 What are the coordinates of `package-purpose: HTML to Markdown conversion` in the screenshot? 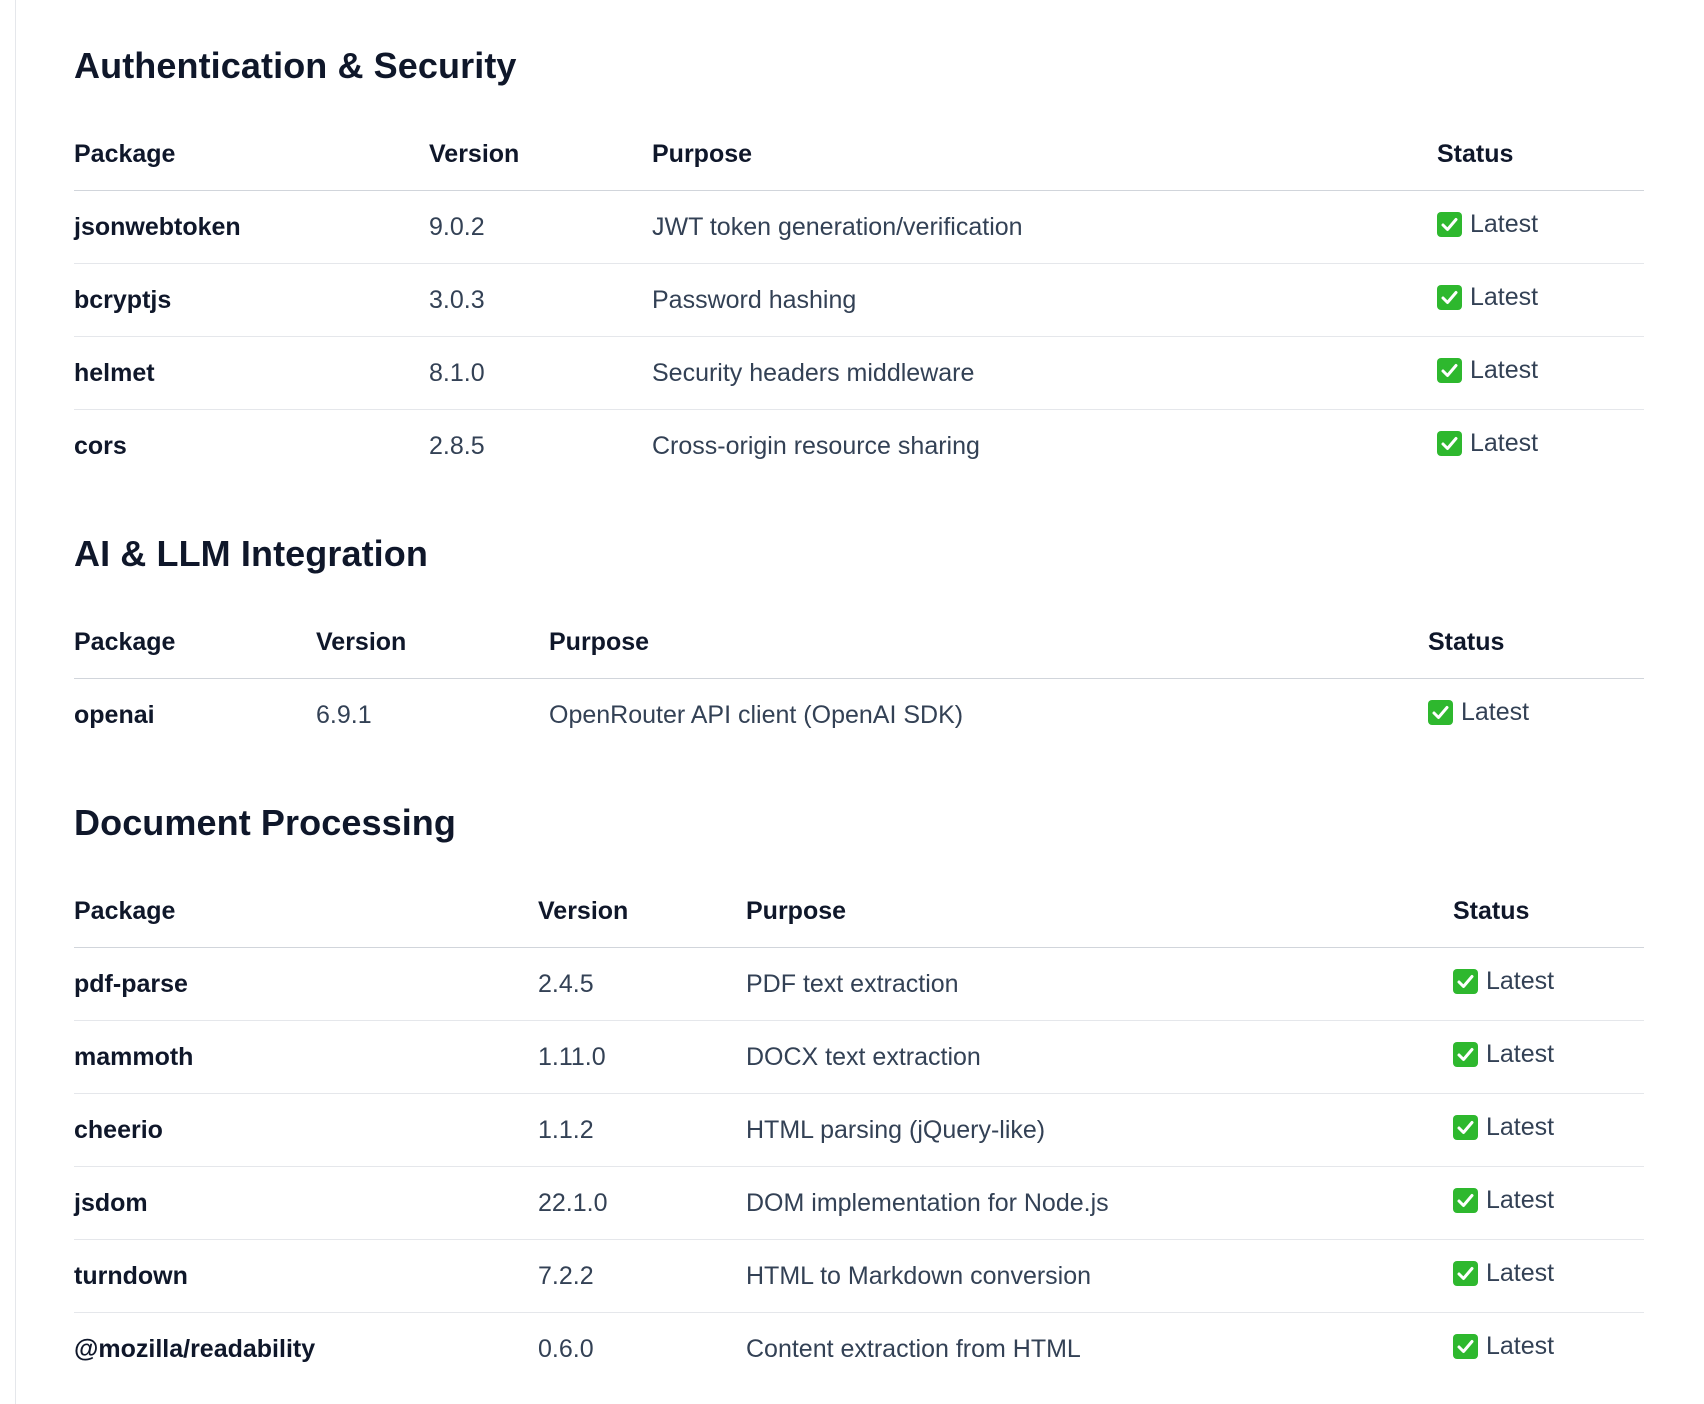 It's located at (1099, 1276).